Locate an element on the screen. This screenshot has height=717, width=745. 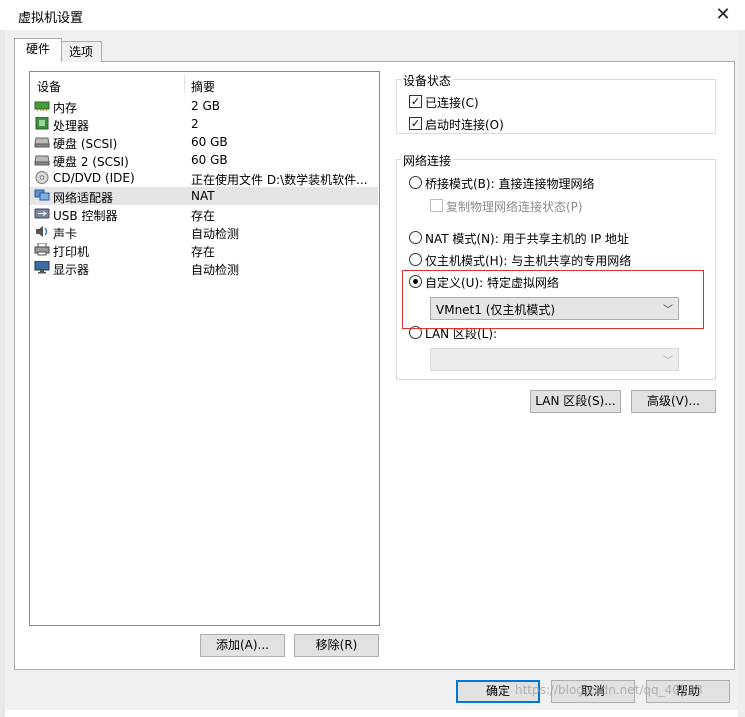
device-row-network-adapter: 网络适配器 NAT is located at coordinates (204, 196).